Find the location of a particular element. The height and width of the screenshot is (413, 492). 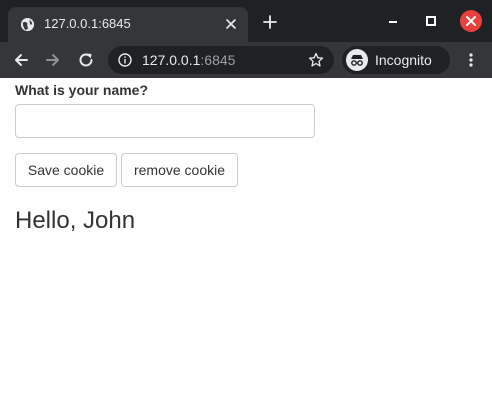

tab-title: 127.0.0.1:6845 is located at coordinates (87, 23).